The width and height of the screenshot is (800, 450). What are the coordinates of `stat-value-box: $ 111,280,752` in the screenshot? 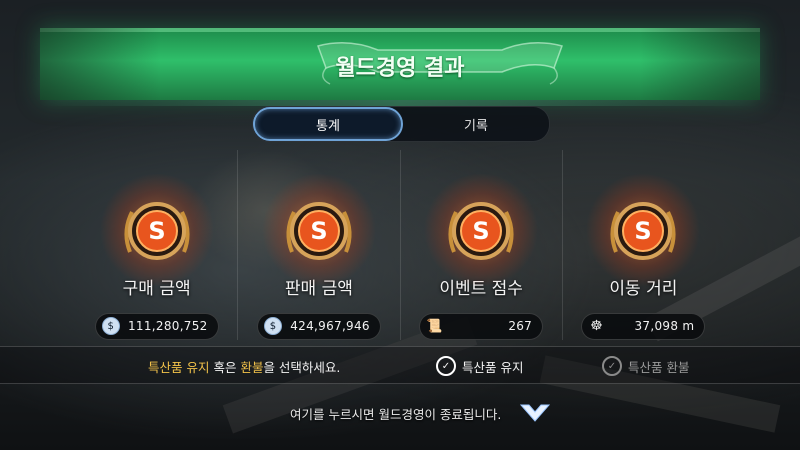 It's located at (156, 326).